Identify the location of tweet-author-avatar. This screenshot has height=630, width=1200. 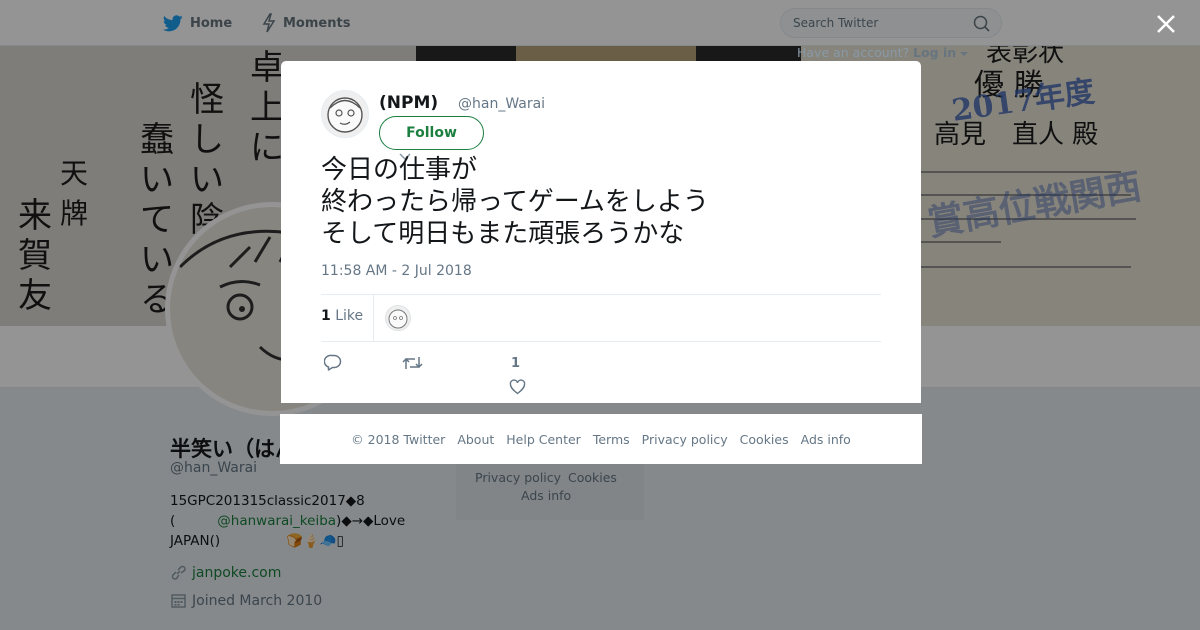
(345, 114).